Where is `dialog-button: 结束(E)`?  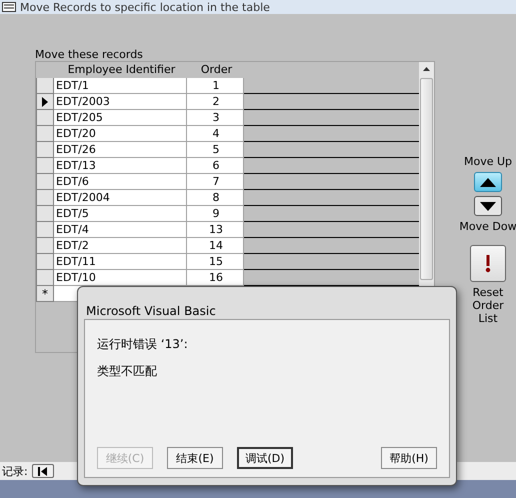 dialog-button: 结束(E) is located at coordinates (195, 458).